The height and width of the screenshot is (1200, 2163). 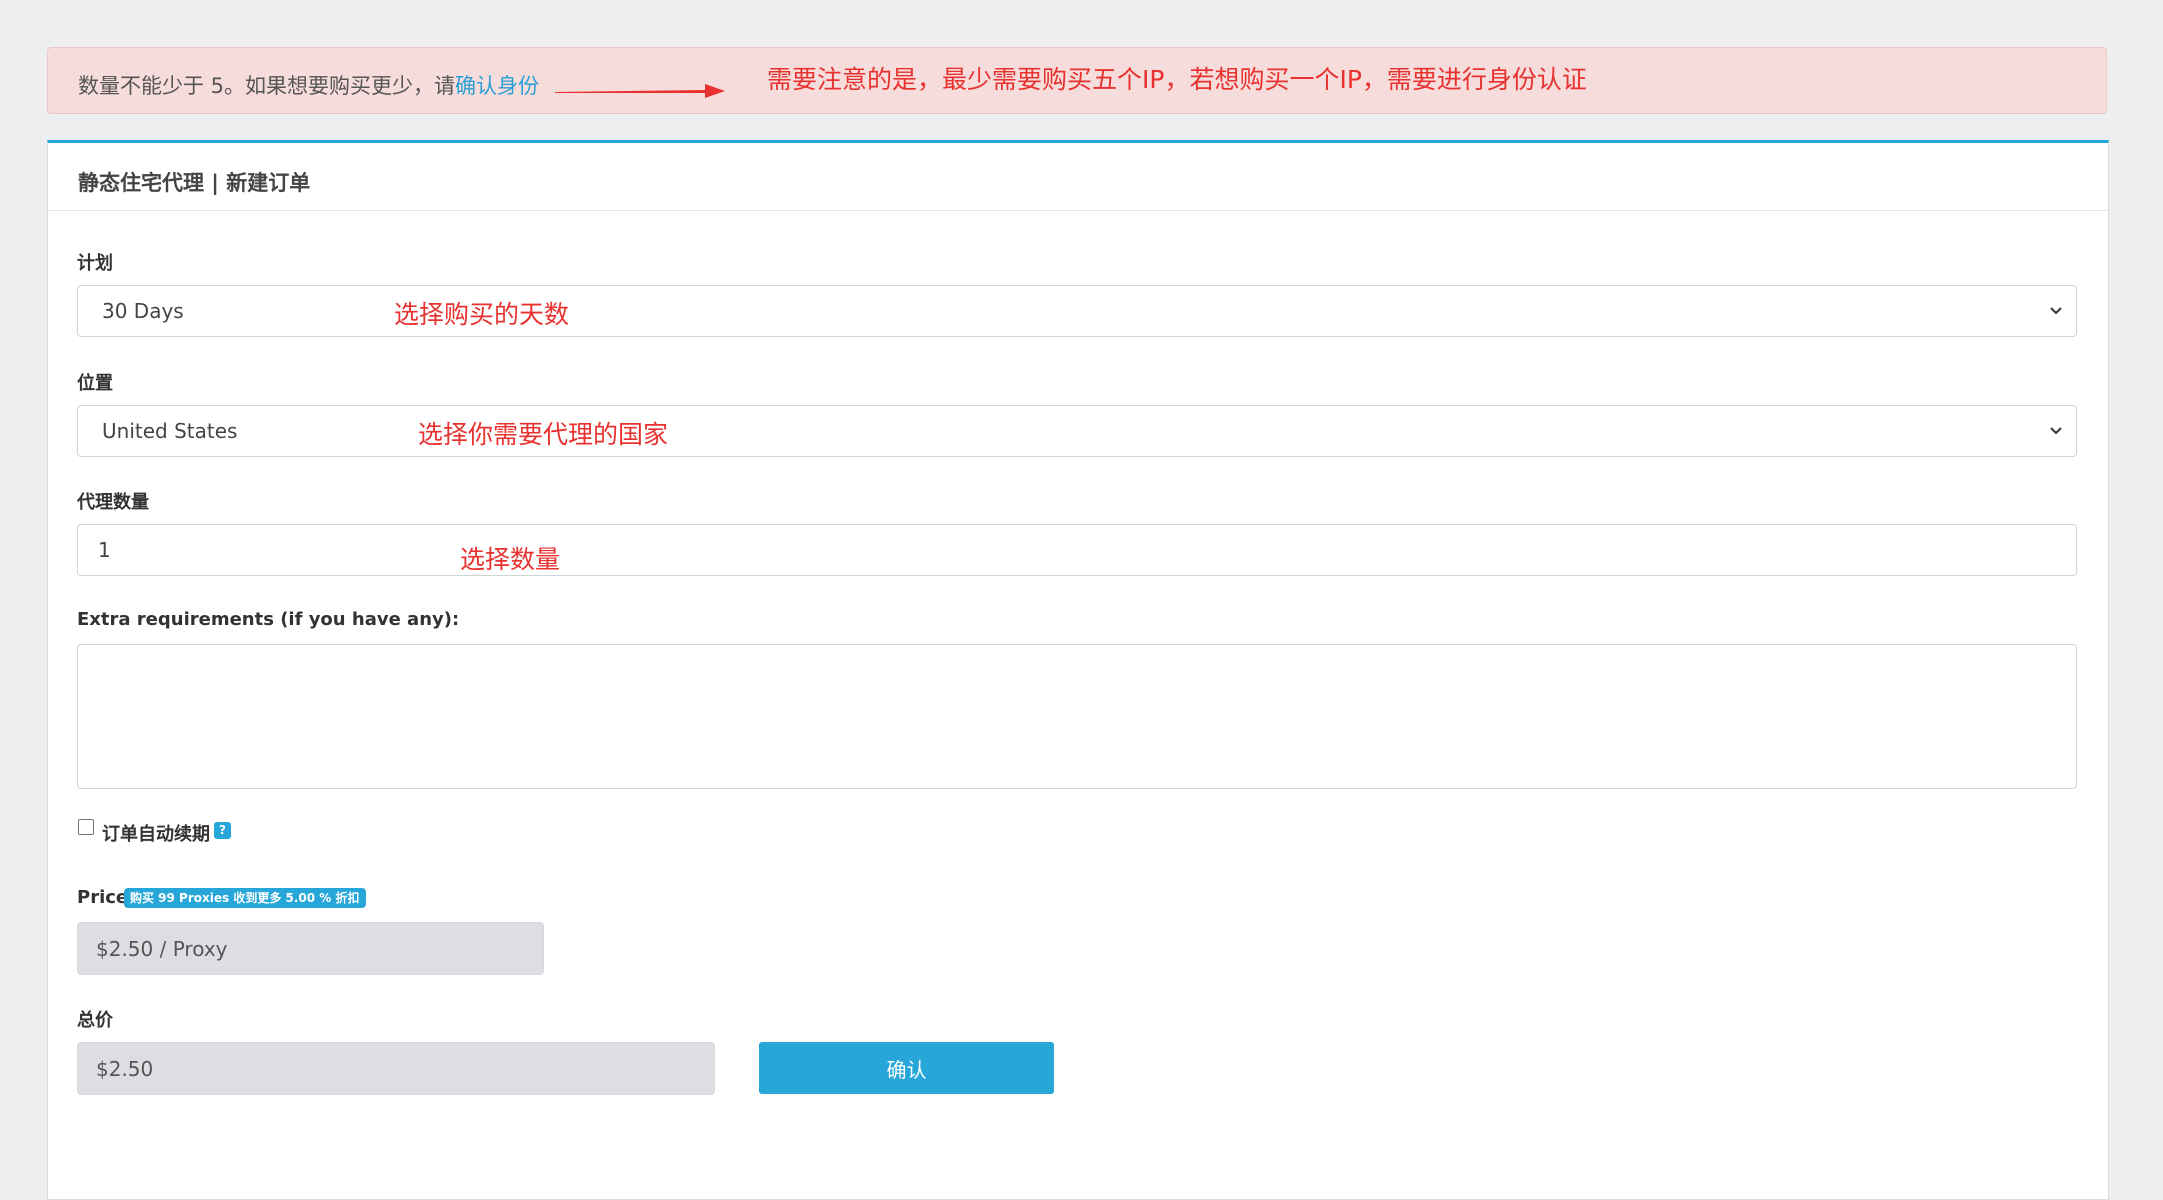 I want to click on plan-annotation: 选择购买的天数, so click(x=482, y=314).